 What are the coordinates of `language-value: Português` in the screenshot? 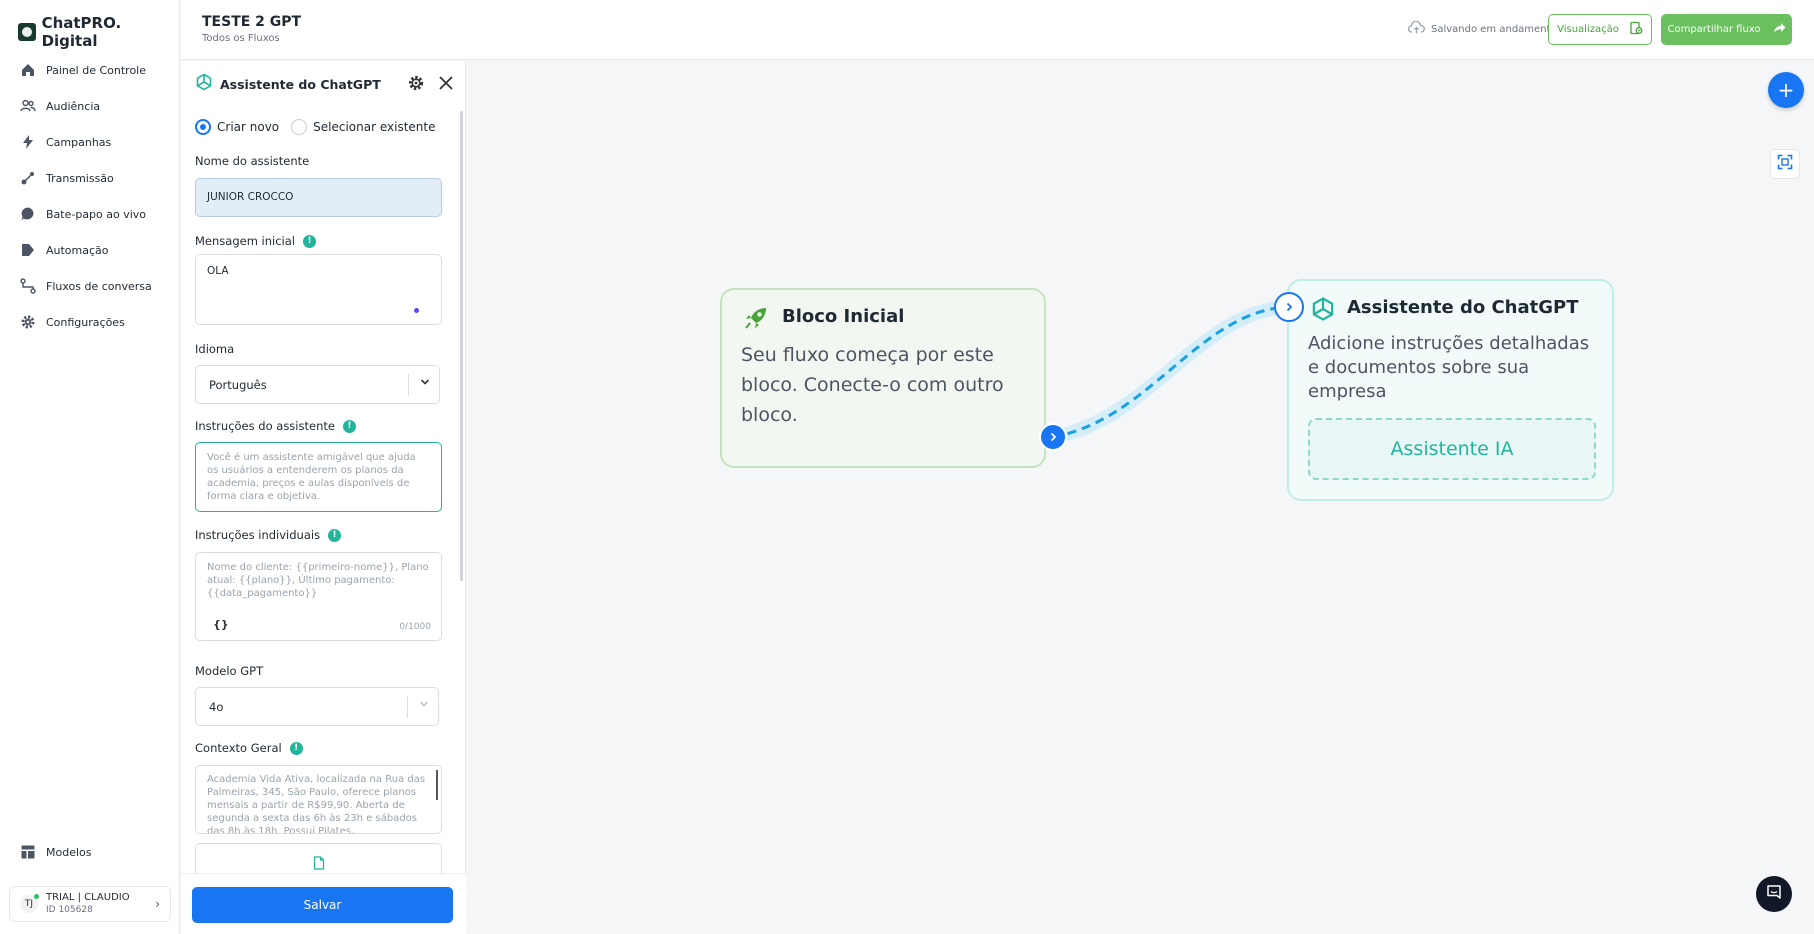 It's located at (238, 384).